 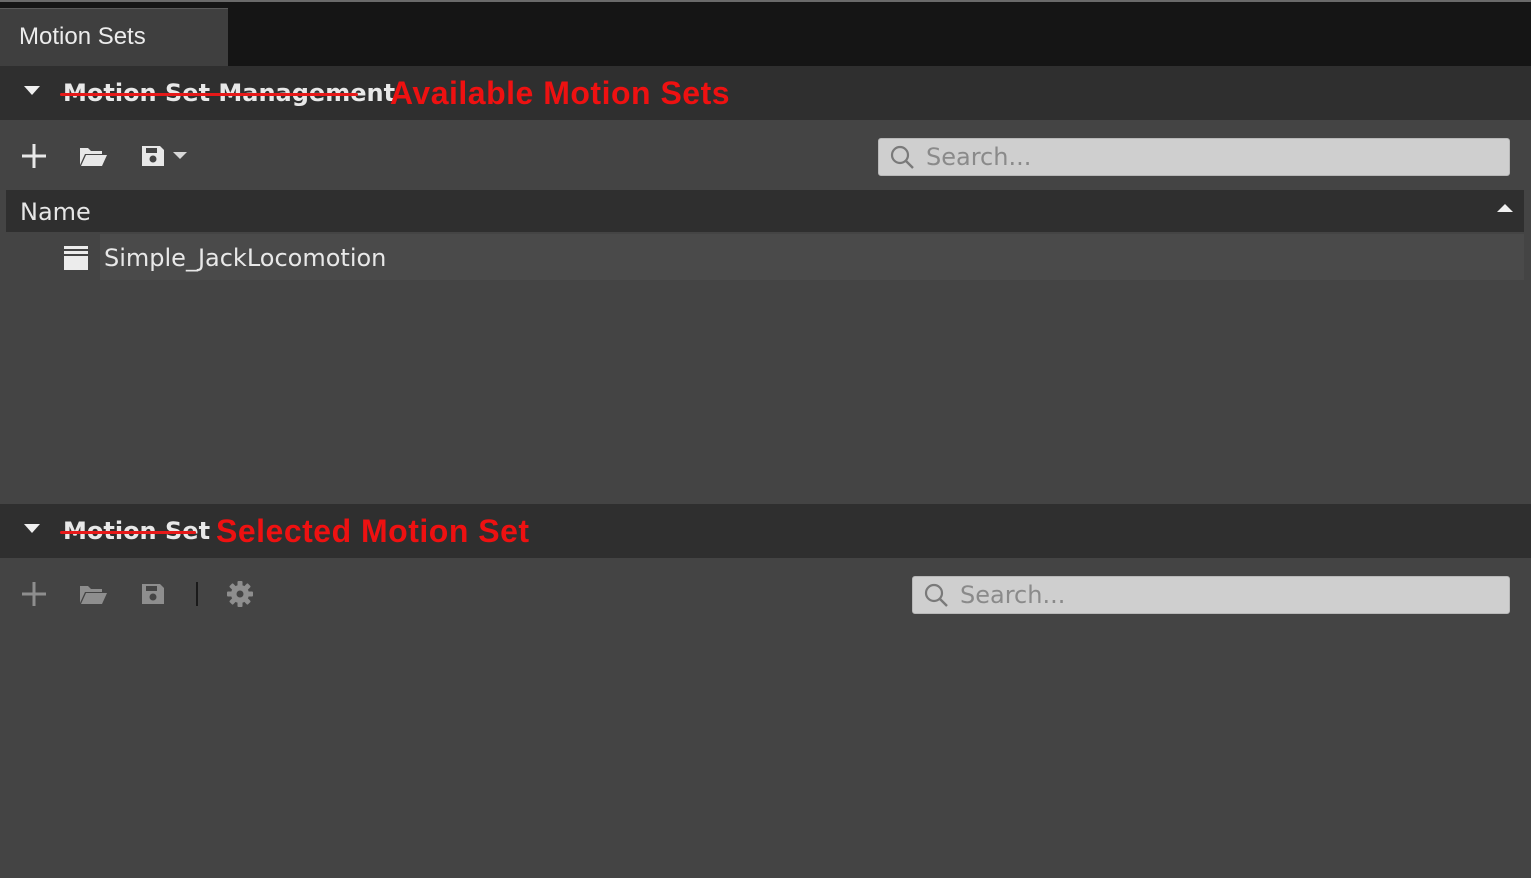 I want to click on motion-set-header: Motion Set Selected Motion Set, so click(x=765, y=531).